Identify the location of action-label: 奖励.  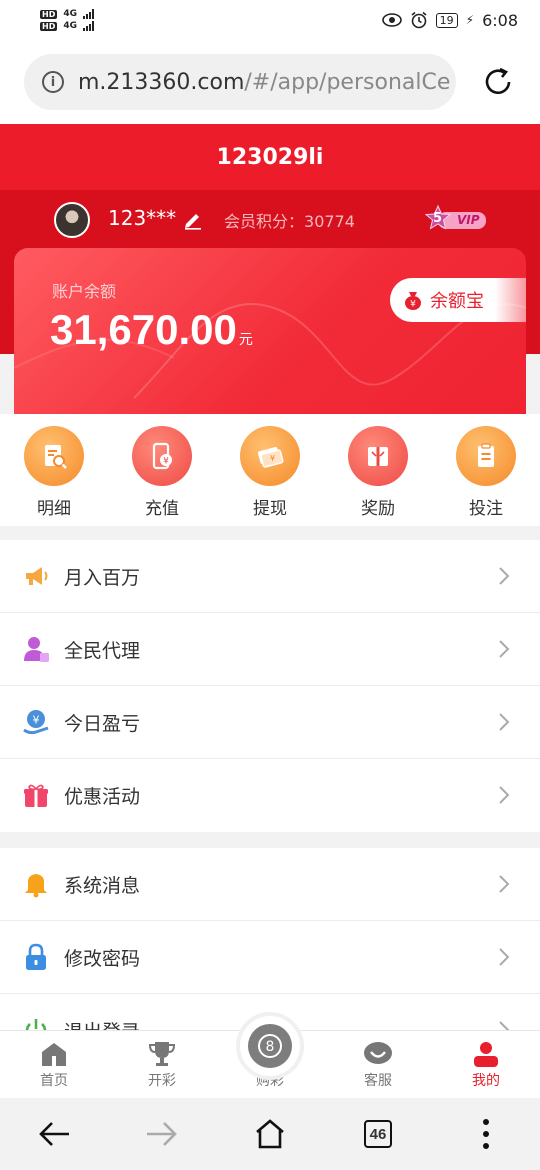
(378, 509).